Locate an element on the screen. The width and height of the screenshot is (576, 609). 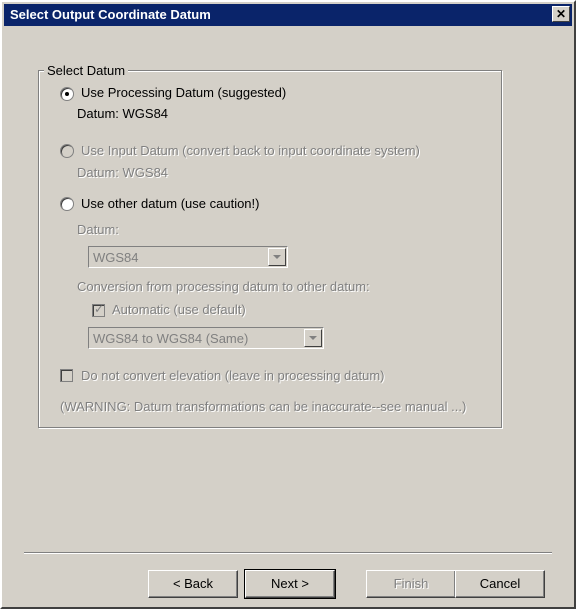
input-datum-radio is located at coordinates (67, 151).